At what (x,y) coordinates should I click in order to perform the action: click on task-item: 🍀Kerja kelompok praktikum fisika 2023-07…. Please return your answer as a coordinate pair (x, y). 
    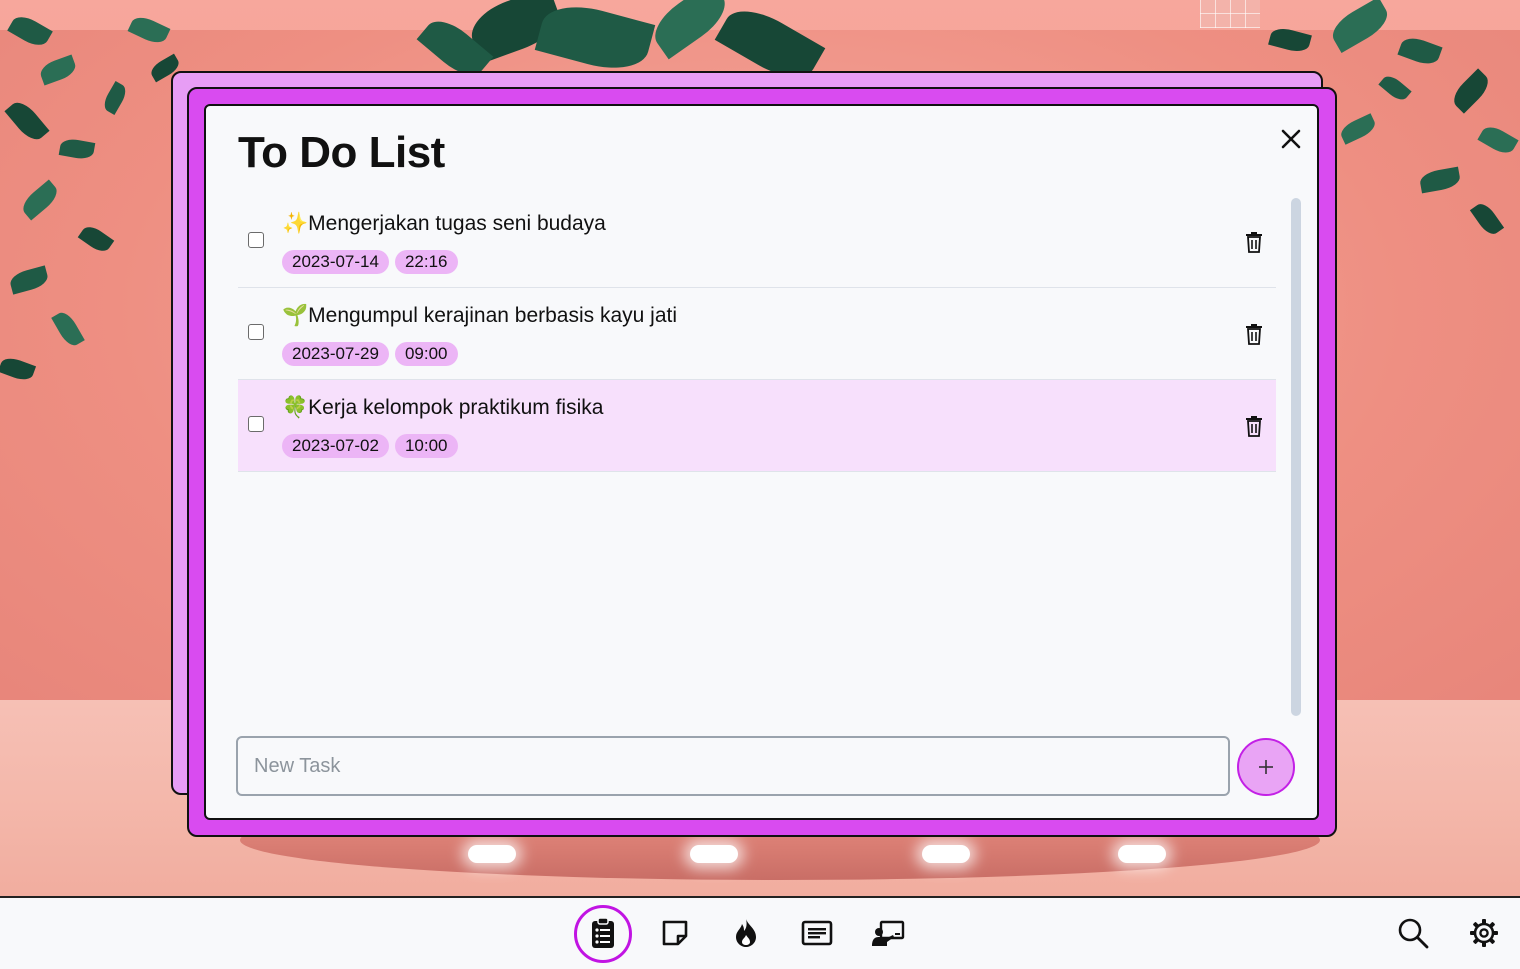
    Looking at the image, I should click on (757, 426).